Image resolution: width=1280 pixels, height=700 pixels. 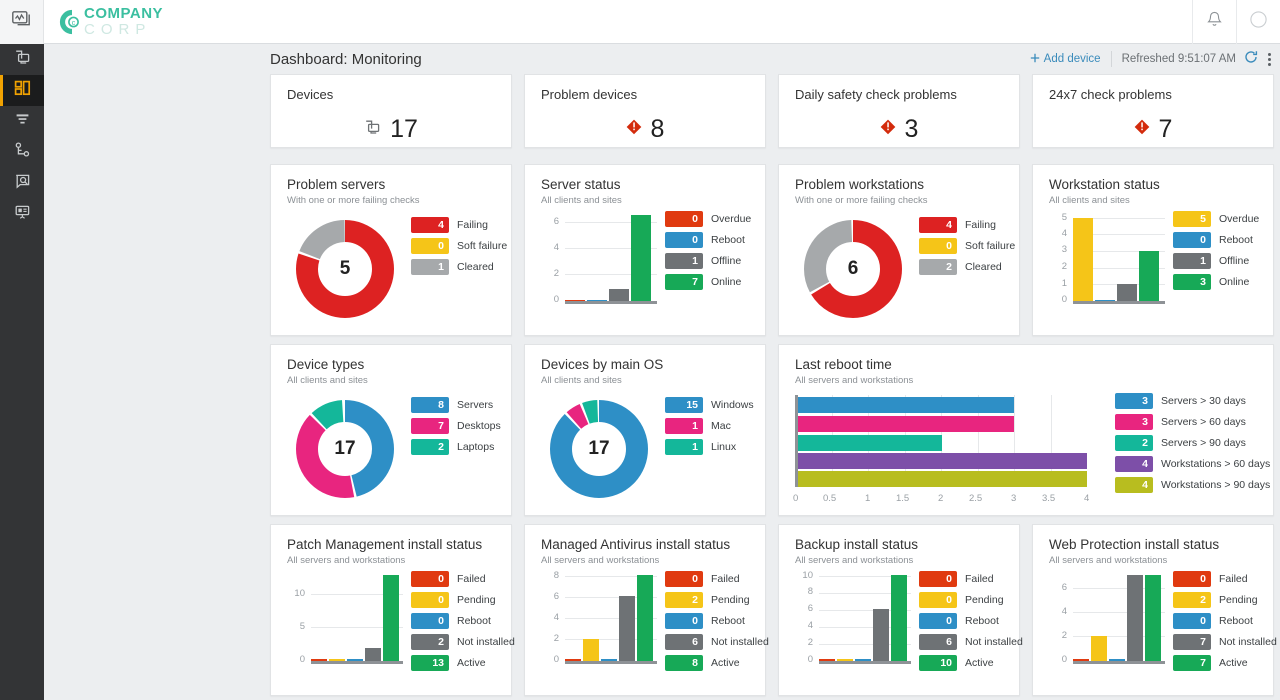 I want to click on notifications-button, so click(x=1214, y=22).